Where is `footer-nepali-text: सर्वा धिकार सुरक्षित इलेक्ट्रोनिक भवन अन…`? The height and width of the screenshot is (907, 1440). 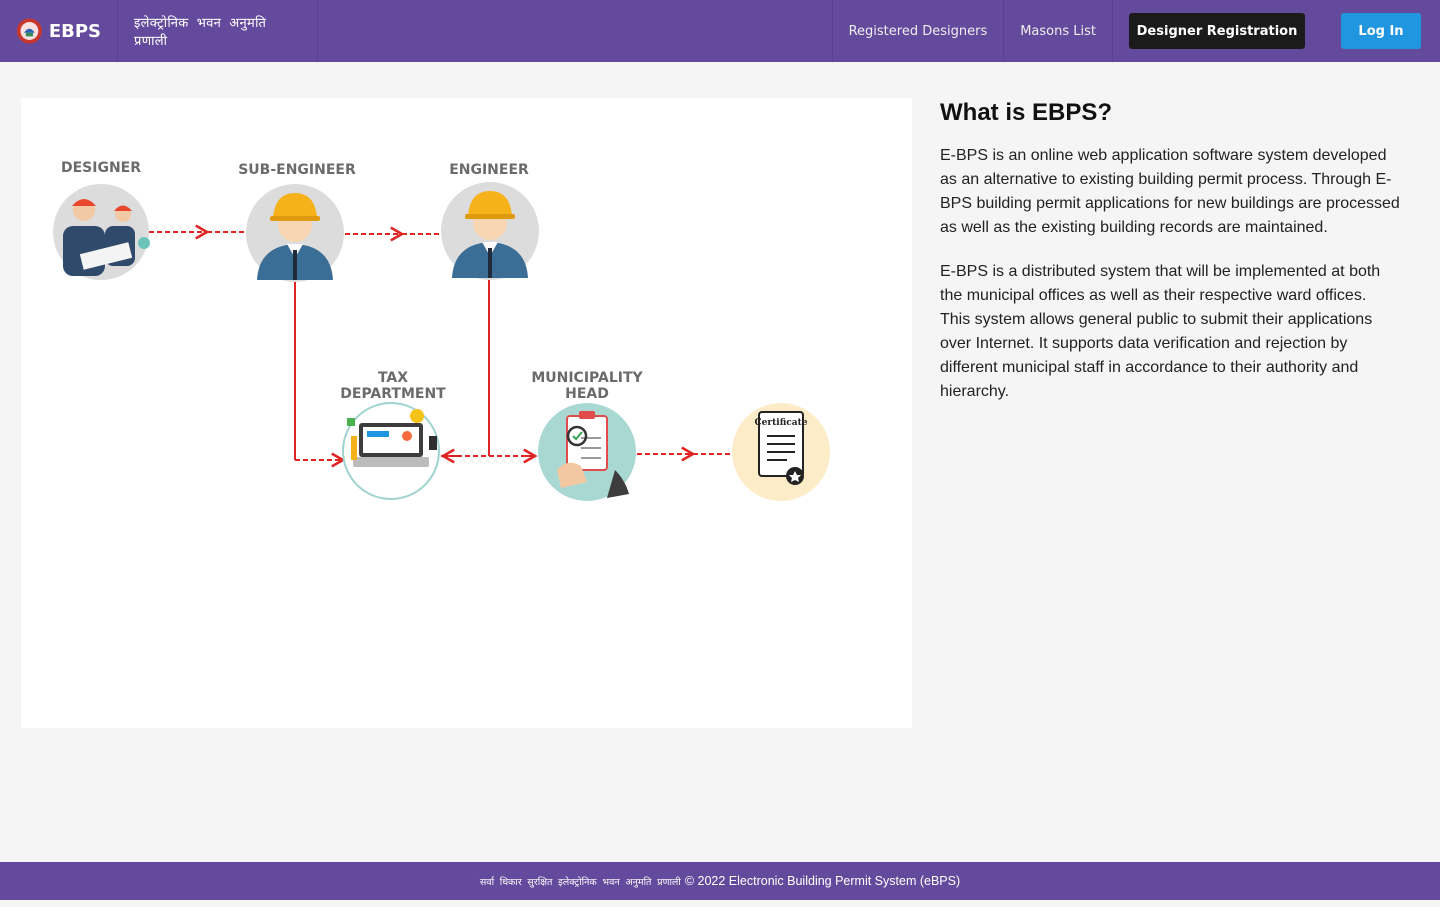
footer-nepali-text: सर्वा धिकार सुरक्षित इलेक्ट्रोनिक भवन अन… is located at coordinates (580, 882).